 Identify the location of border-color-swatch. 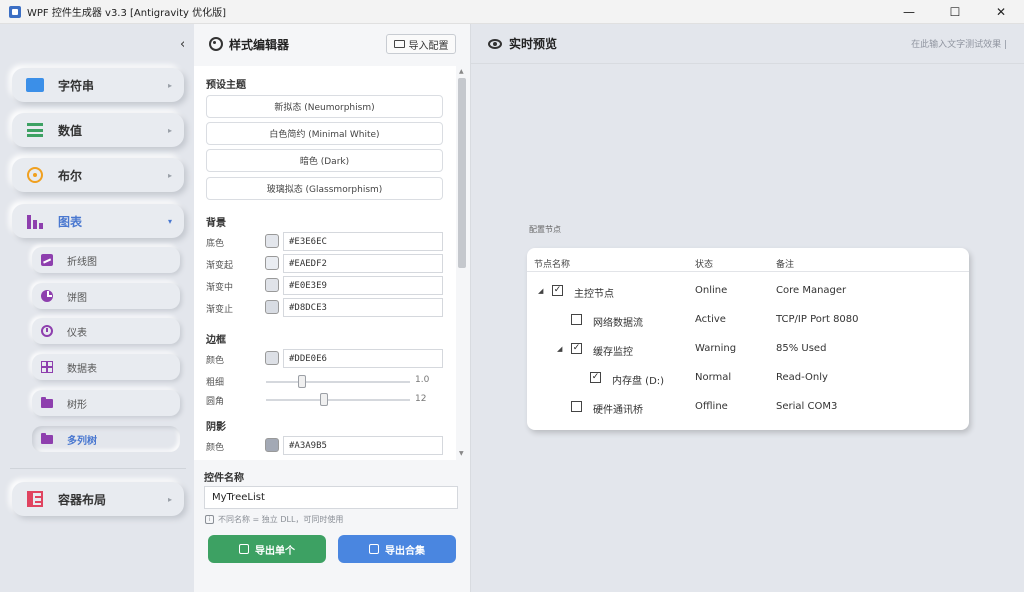
(272, 358).